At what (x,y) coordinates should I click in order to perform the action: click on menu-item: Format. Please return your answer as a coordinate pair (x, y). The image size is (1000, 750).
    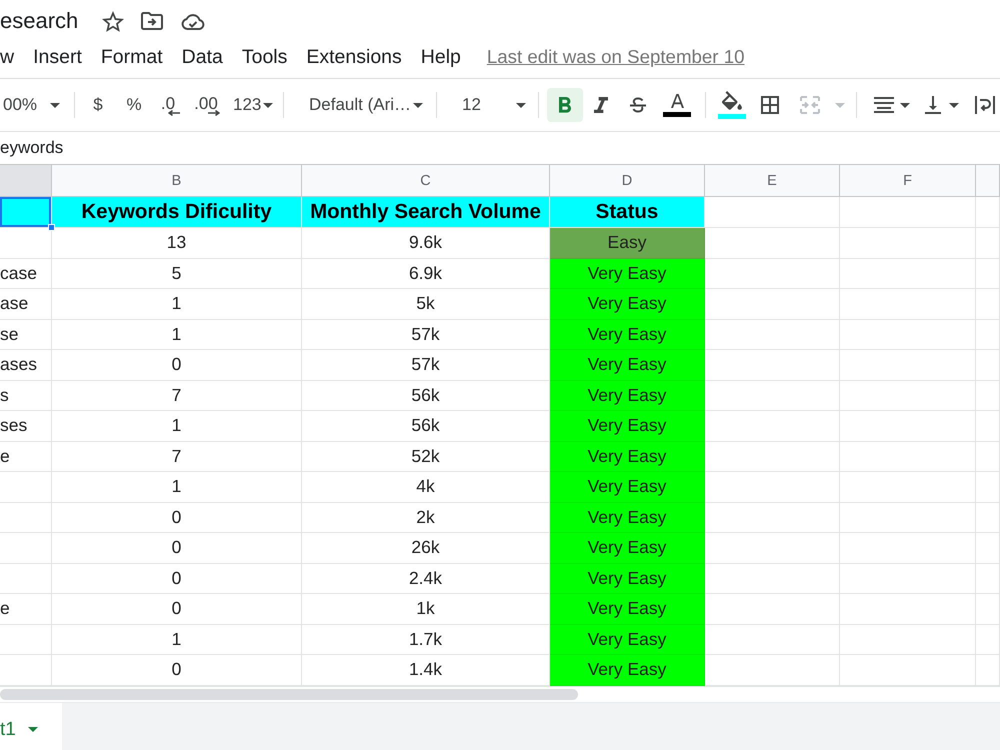
    Looking at the image, I should click on (131, 57).